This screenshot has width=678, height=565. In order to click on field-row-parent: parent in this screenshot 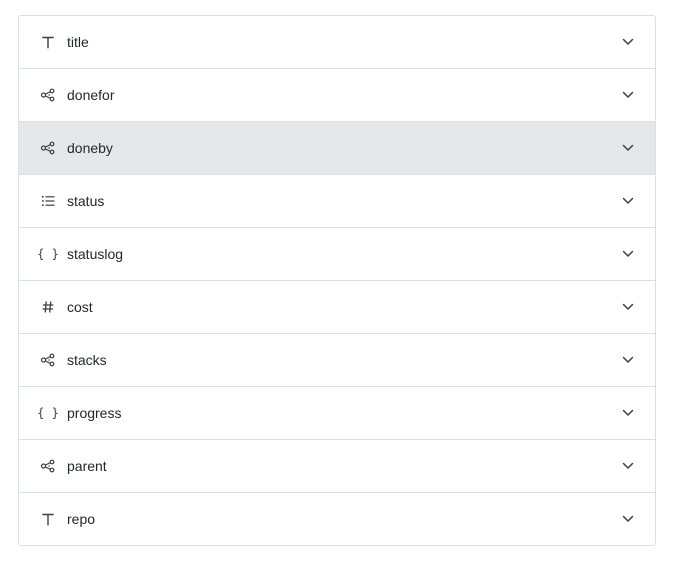, I will do `click(337, 466)`.